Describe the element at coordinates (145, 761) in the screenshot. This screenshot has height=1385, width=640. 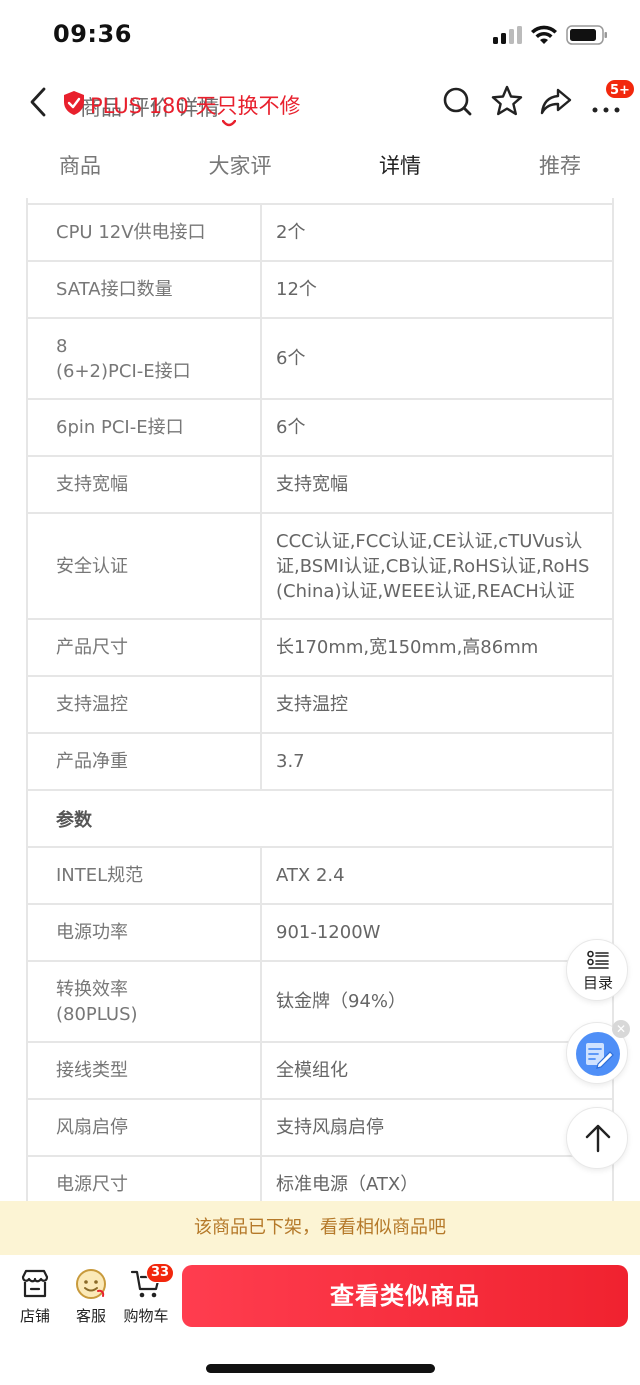
I see `spec-key: 产品净重` at that location.